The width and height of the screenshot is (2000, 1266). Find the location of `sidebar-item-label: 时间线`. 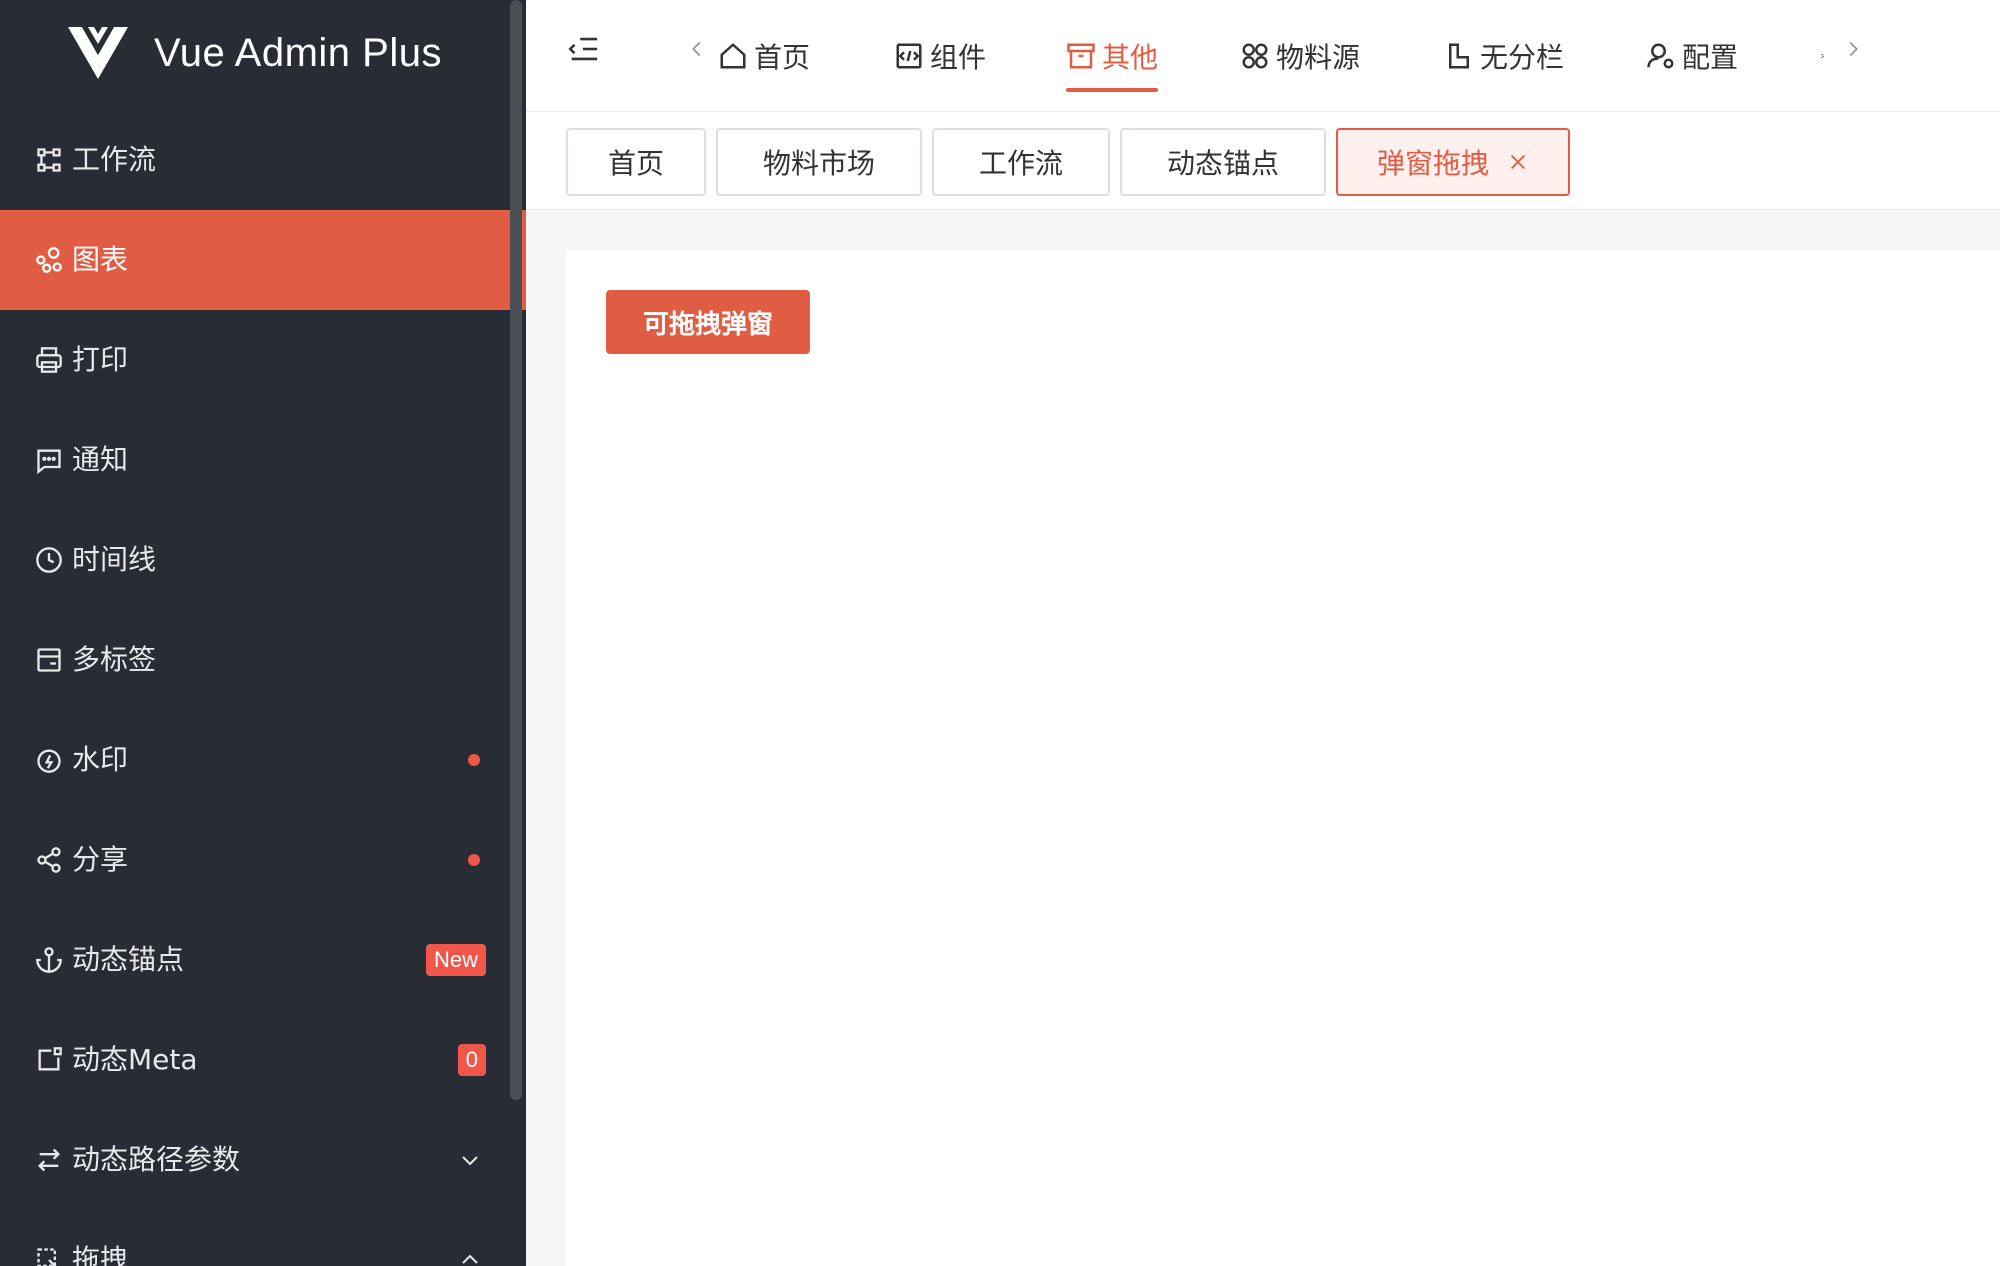

sidebar-item-label: 时间线 is located at coordinates (114, 559).